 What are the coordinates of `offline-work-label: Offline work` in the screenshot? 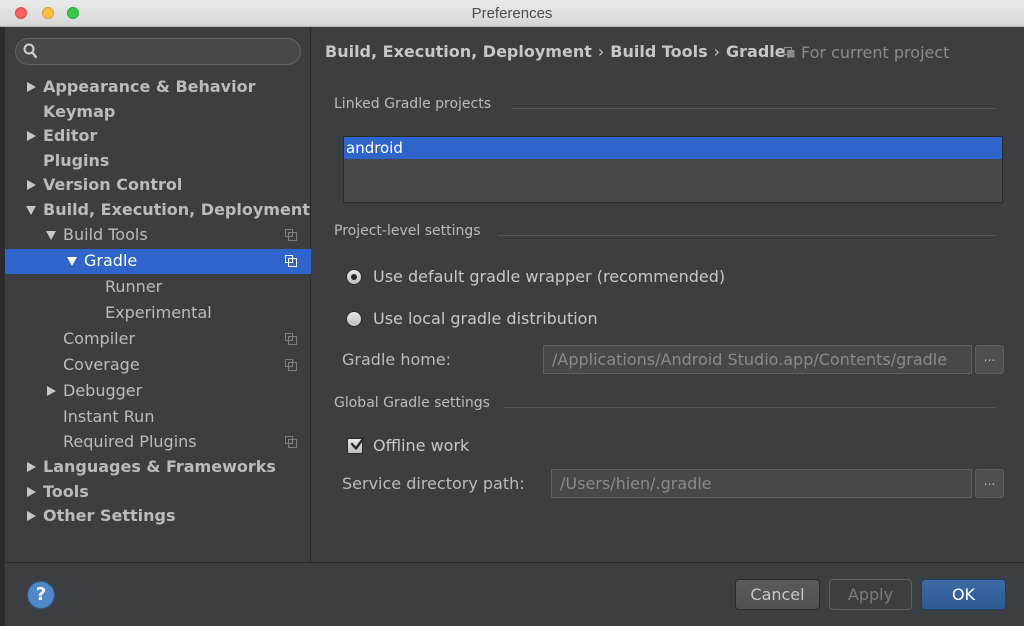 It's located at (421, 445).